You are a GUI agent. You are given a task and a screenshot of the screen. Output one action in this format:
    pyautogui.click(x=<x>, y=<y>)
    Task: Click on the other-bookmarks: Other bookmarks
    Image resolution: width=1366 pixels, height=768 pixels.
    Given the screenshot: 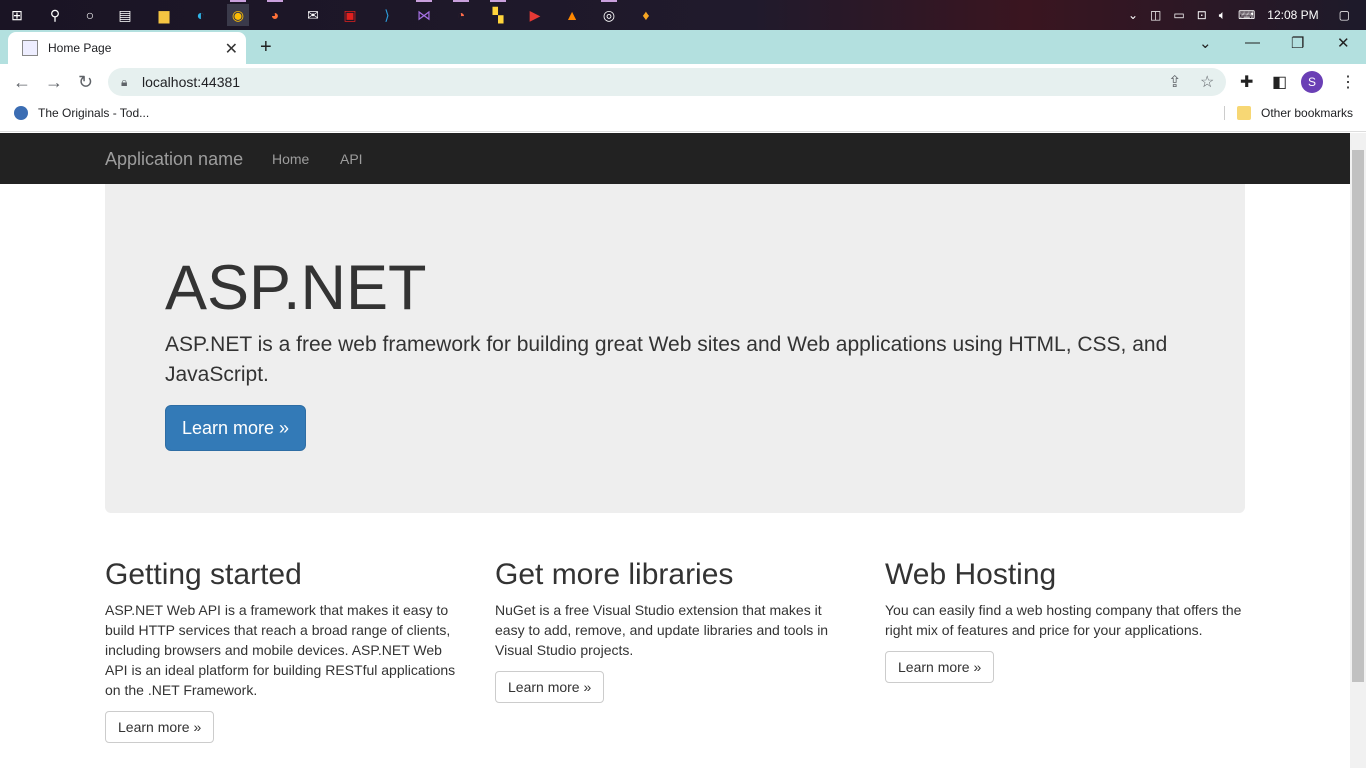 What is the action you would take?
    pyautogui.click(x=1288, y=113)
    